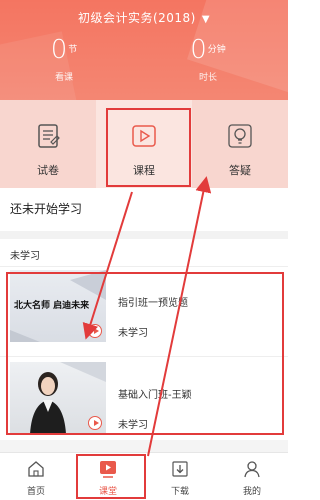 The image size is (320, 500). I want to click on download-icon, so click(180, 469).